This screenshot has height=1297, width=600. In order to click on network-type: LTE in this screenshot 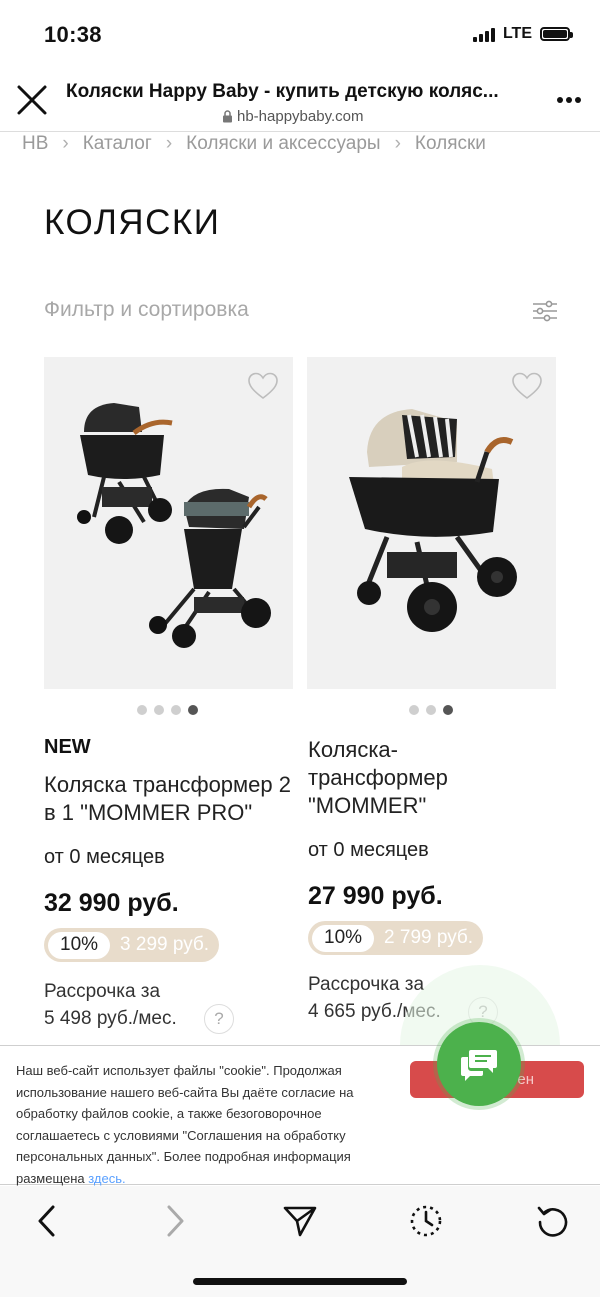, I will do `click(517, 33)`.